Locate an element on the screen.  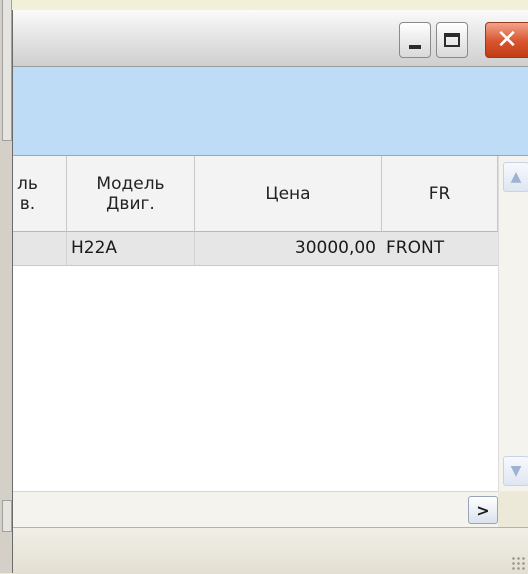
column-header-engine-model: Модель Двиг. is located at coordinates (131, 194).